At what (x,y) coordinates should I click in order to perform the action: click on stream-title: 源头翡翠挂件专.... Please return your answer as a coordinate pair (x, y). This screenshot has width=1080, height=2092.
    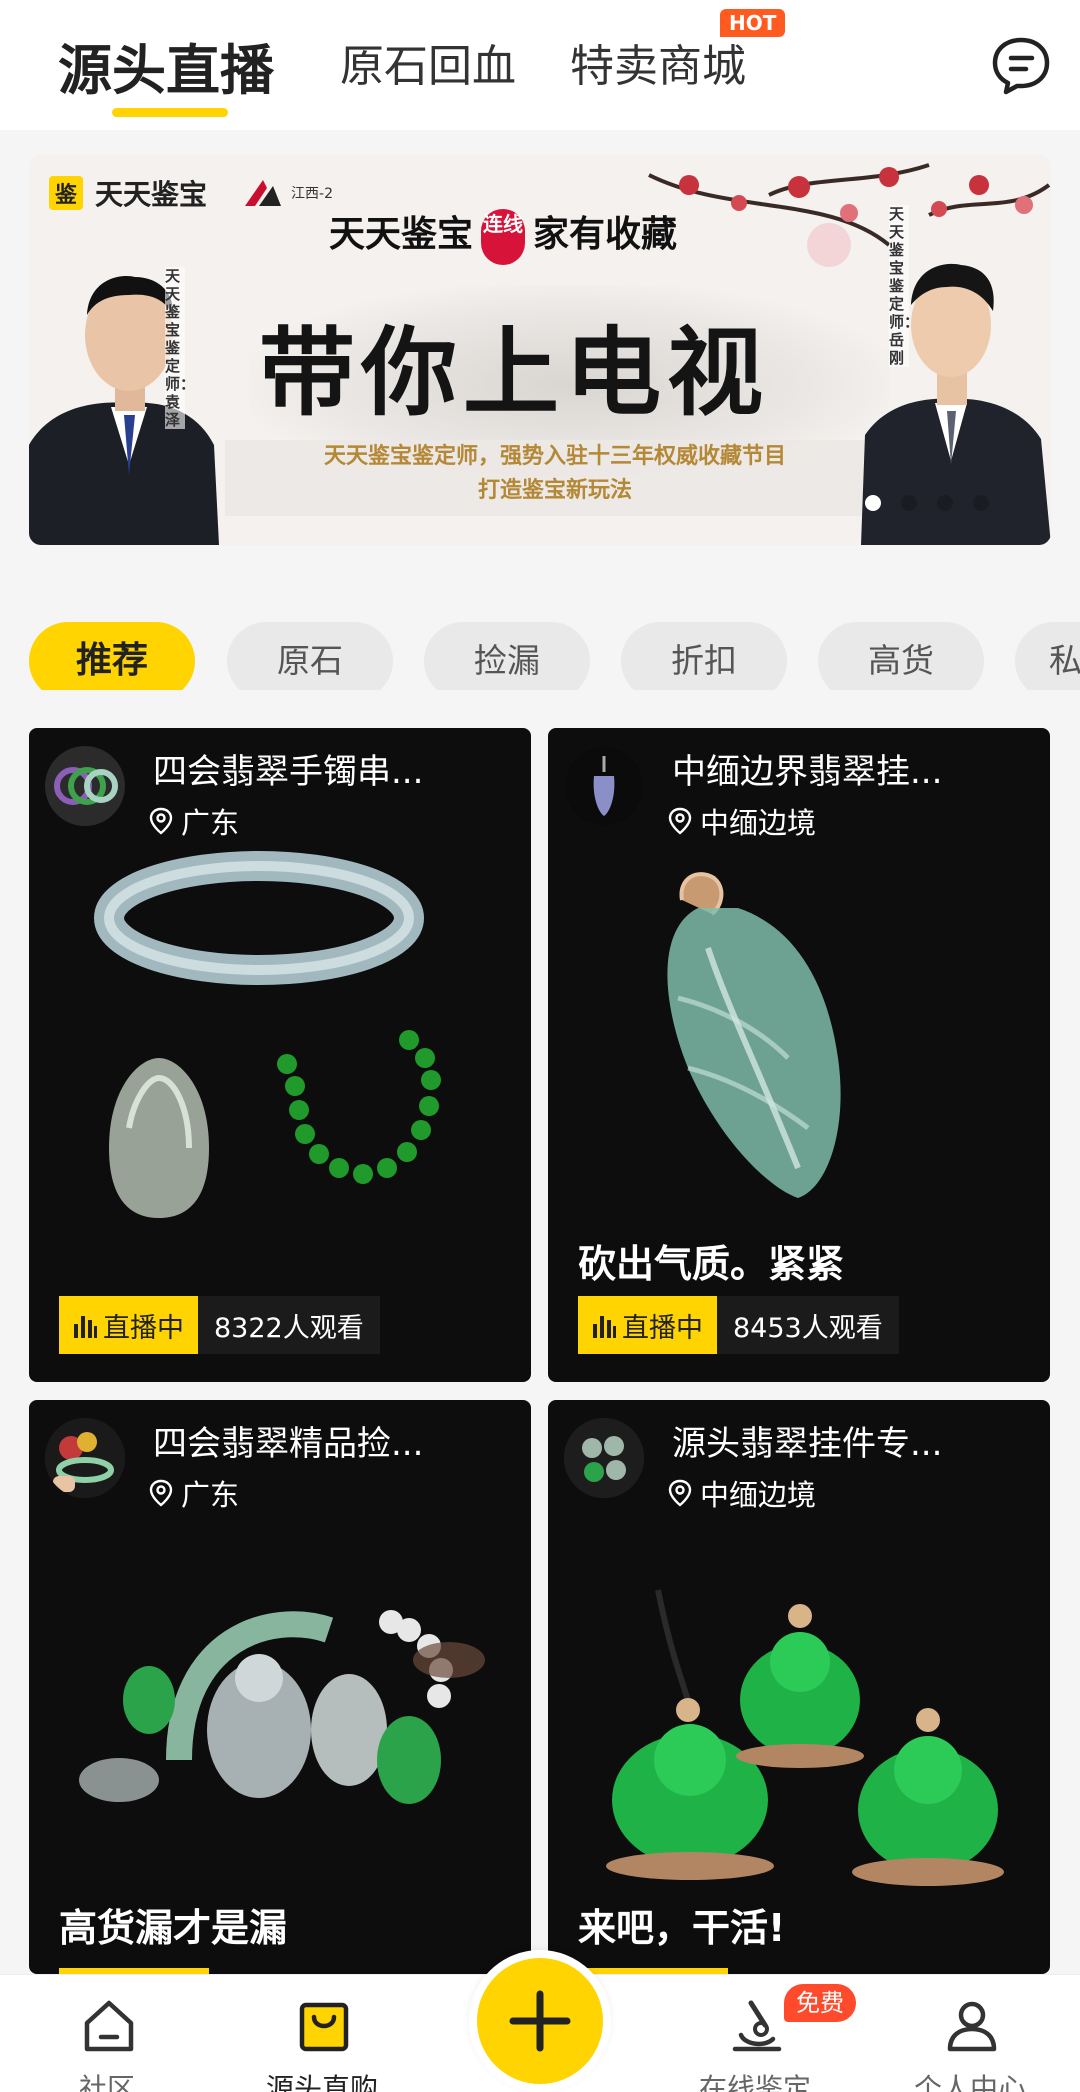
    Looking at the image, I should click on (807, 1444).